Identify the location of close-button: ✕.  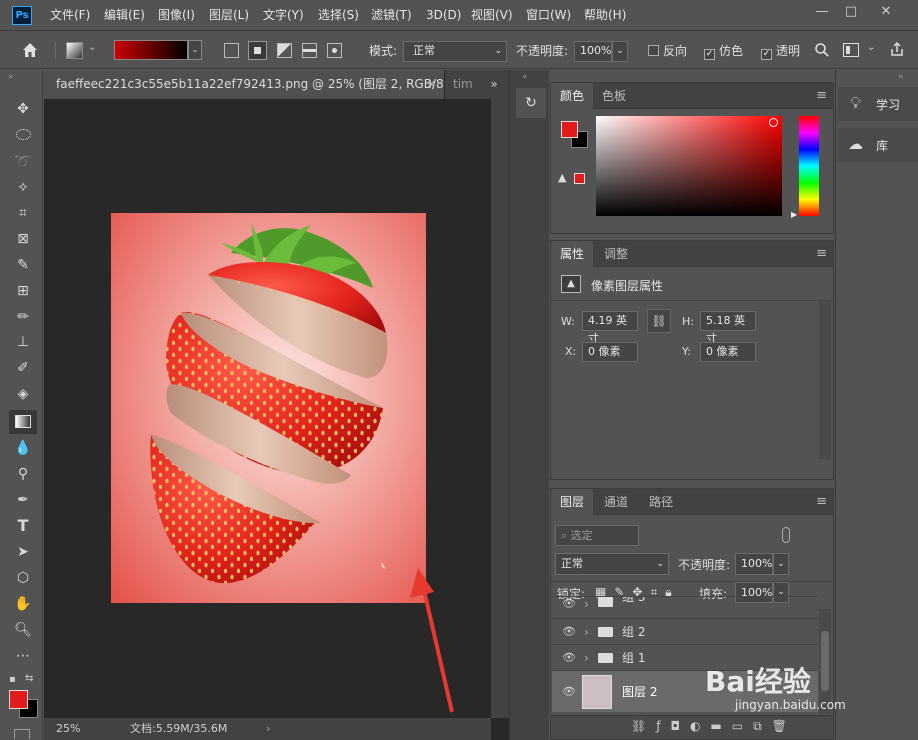
(886, 12).